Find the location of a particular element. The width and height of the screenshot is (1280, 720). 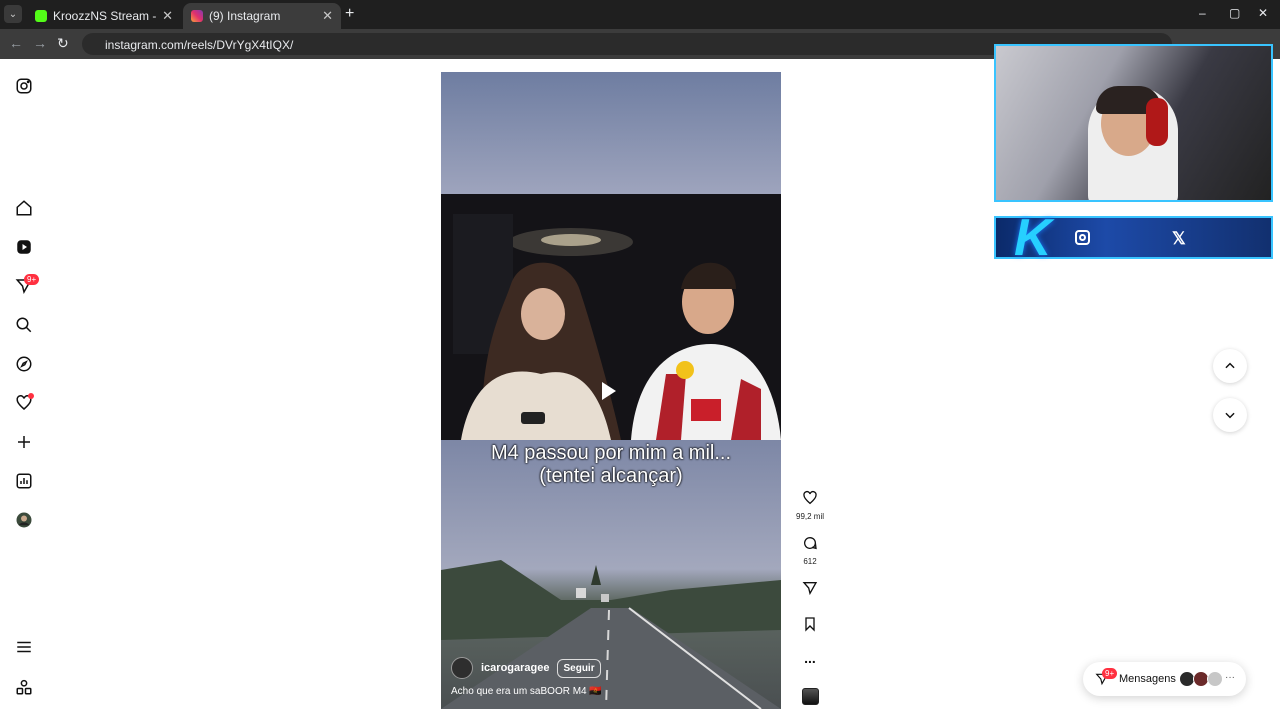

x-twitter-icon: 𝕏 is located at coordinates (1179, 238).